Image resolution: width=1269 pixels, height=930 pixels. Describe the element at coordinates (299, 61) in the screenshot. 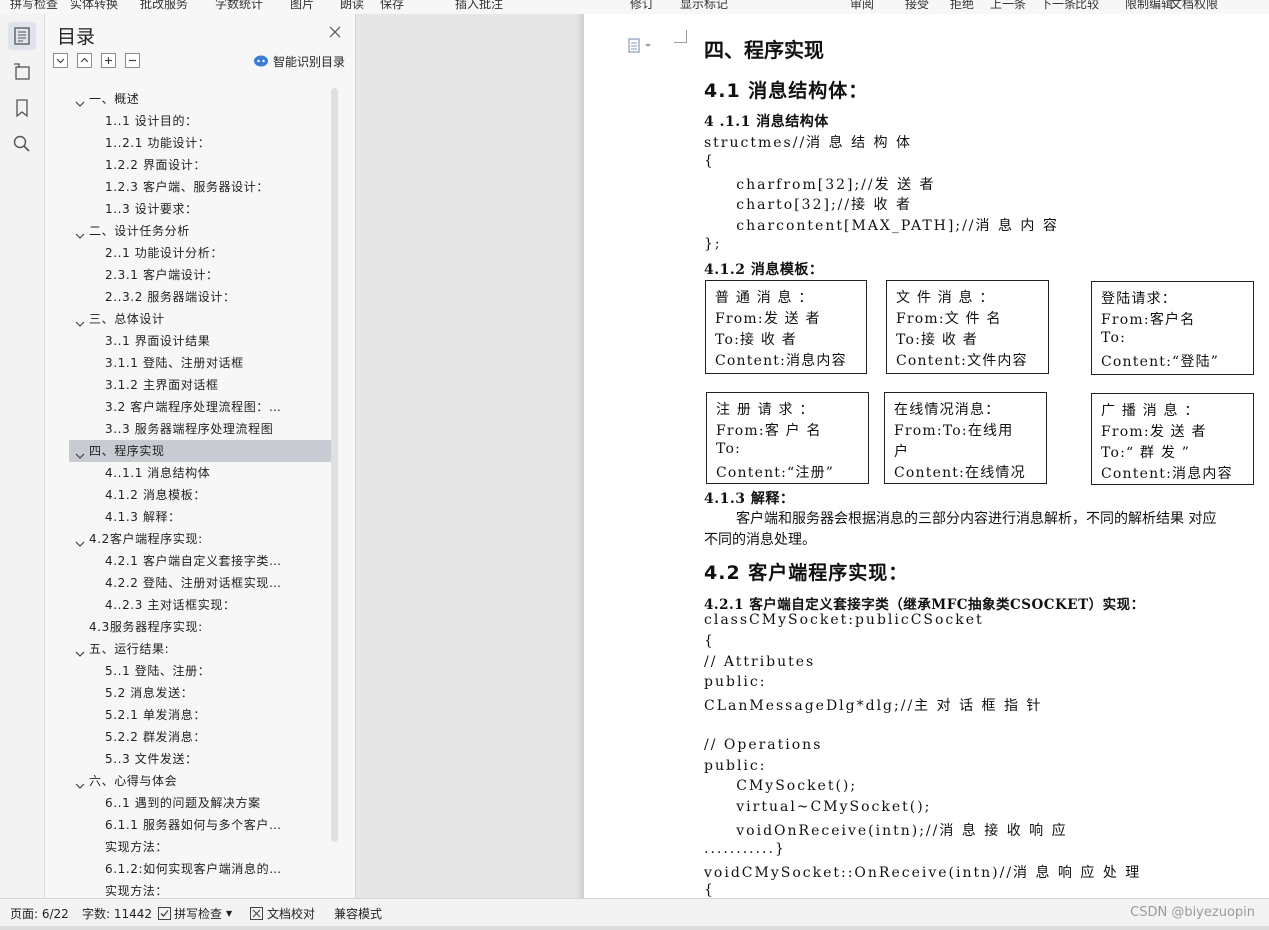

I see `smart-toc-button: 智能识别目录` at that location.